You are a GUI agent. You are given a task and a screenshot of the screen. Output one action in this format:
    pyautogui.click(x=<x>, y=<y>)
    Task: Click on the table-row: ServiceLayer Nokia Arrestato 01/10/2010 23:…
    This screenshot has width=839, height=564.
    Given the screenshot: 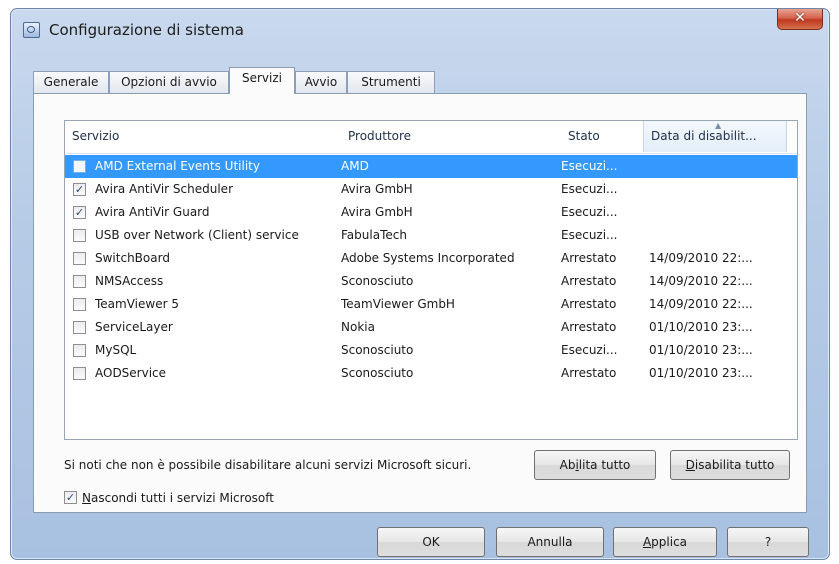 What is the action you would take?
    pyautogui.click(x=431, y=327)
    